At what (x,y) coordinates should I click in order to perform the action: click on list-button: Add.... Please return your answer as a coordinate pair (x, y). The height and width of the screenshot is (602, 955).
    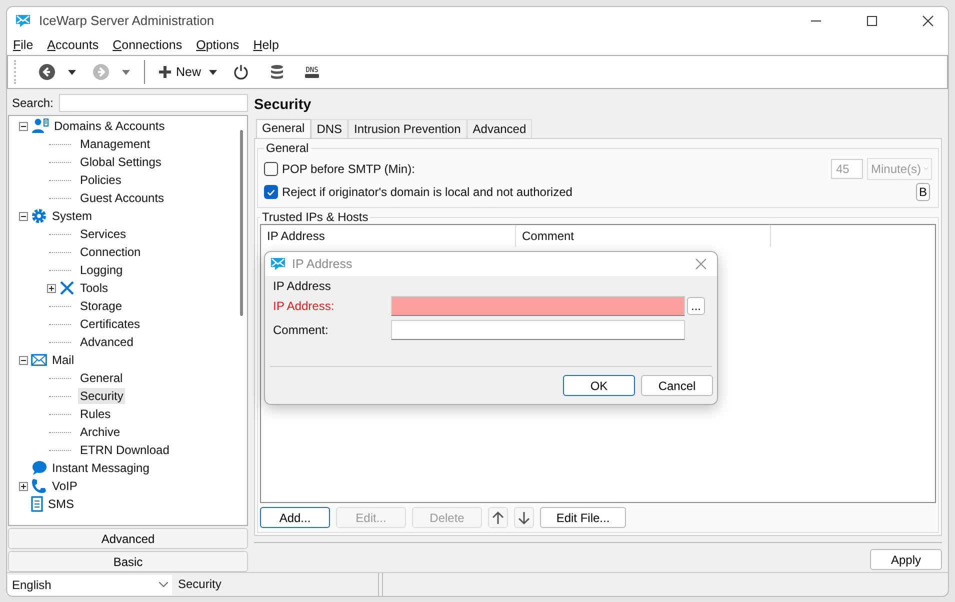
    Looking at the image, I should click on (295, 517).